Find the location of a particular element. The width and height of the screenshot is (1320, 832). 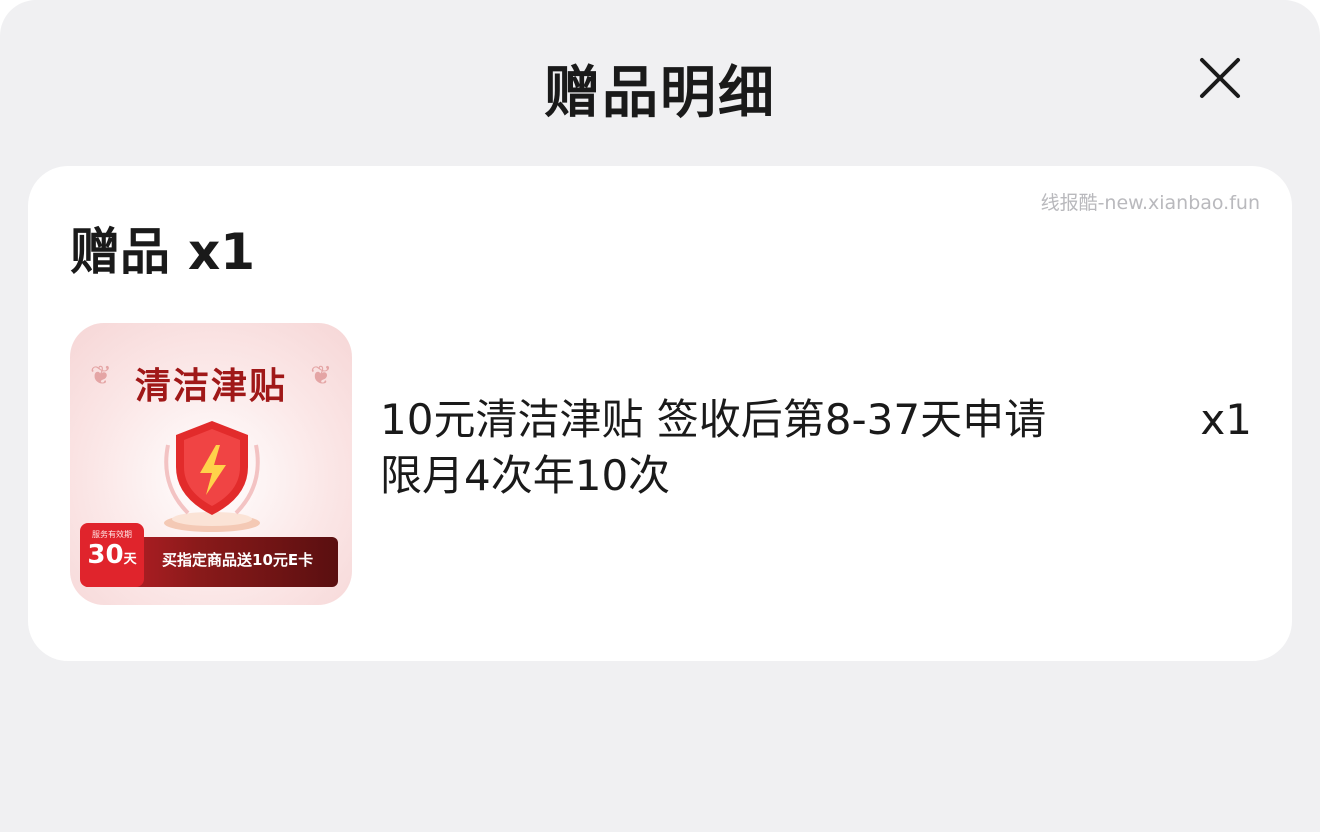

promo-ribbon-text: 买指定商品送10元E卡 is located at coordinates (238, 560).